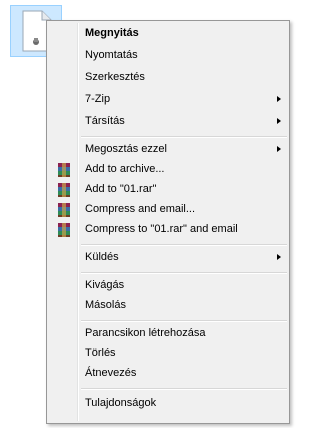 The width and height of the screenshot is (320, 428). Describe the element at coordinates (168, 374) in the screenshot. I see `menu-item-rename: Átnevezés` at that location.